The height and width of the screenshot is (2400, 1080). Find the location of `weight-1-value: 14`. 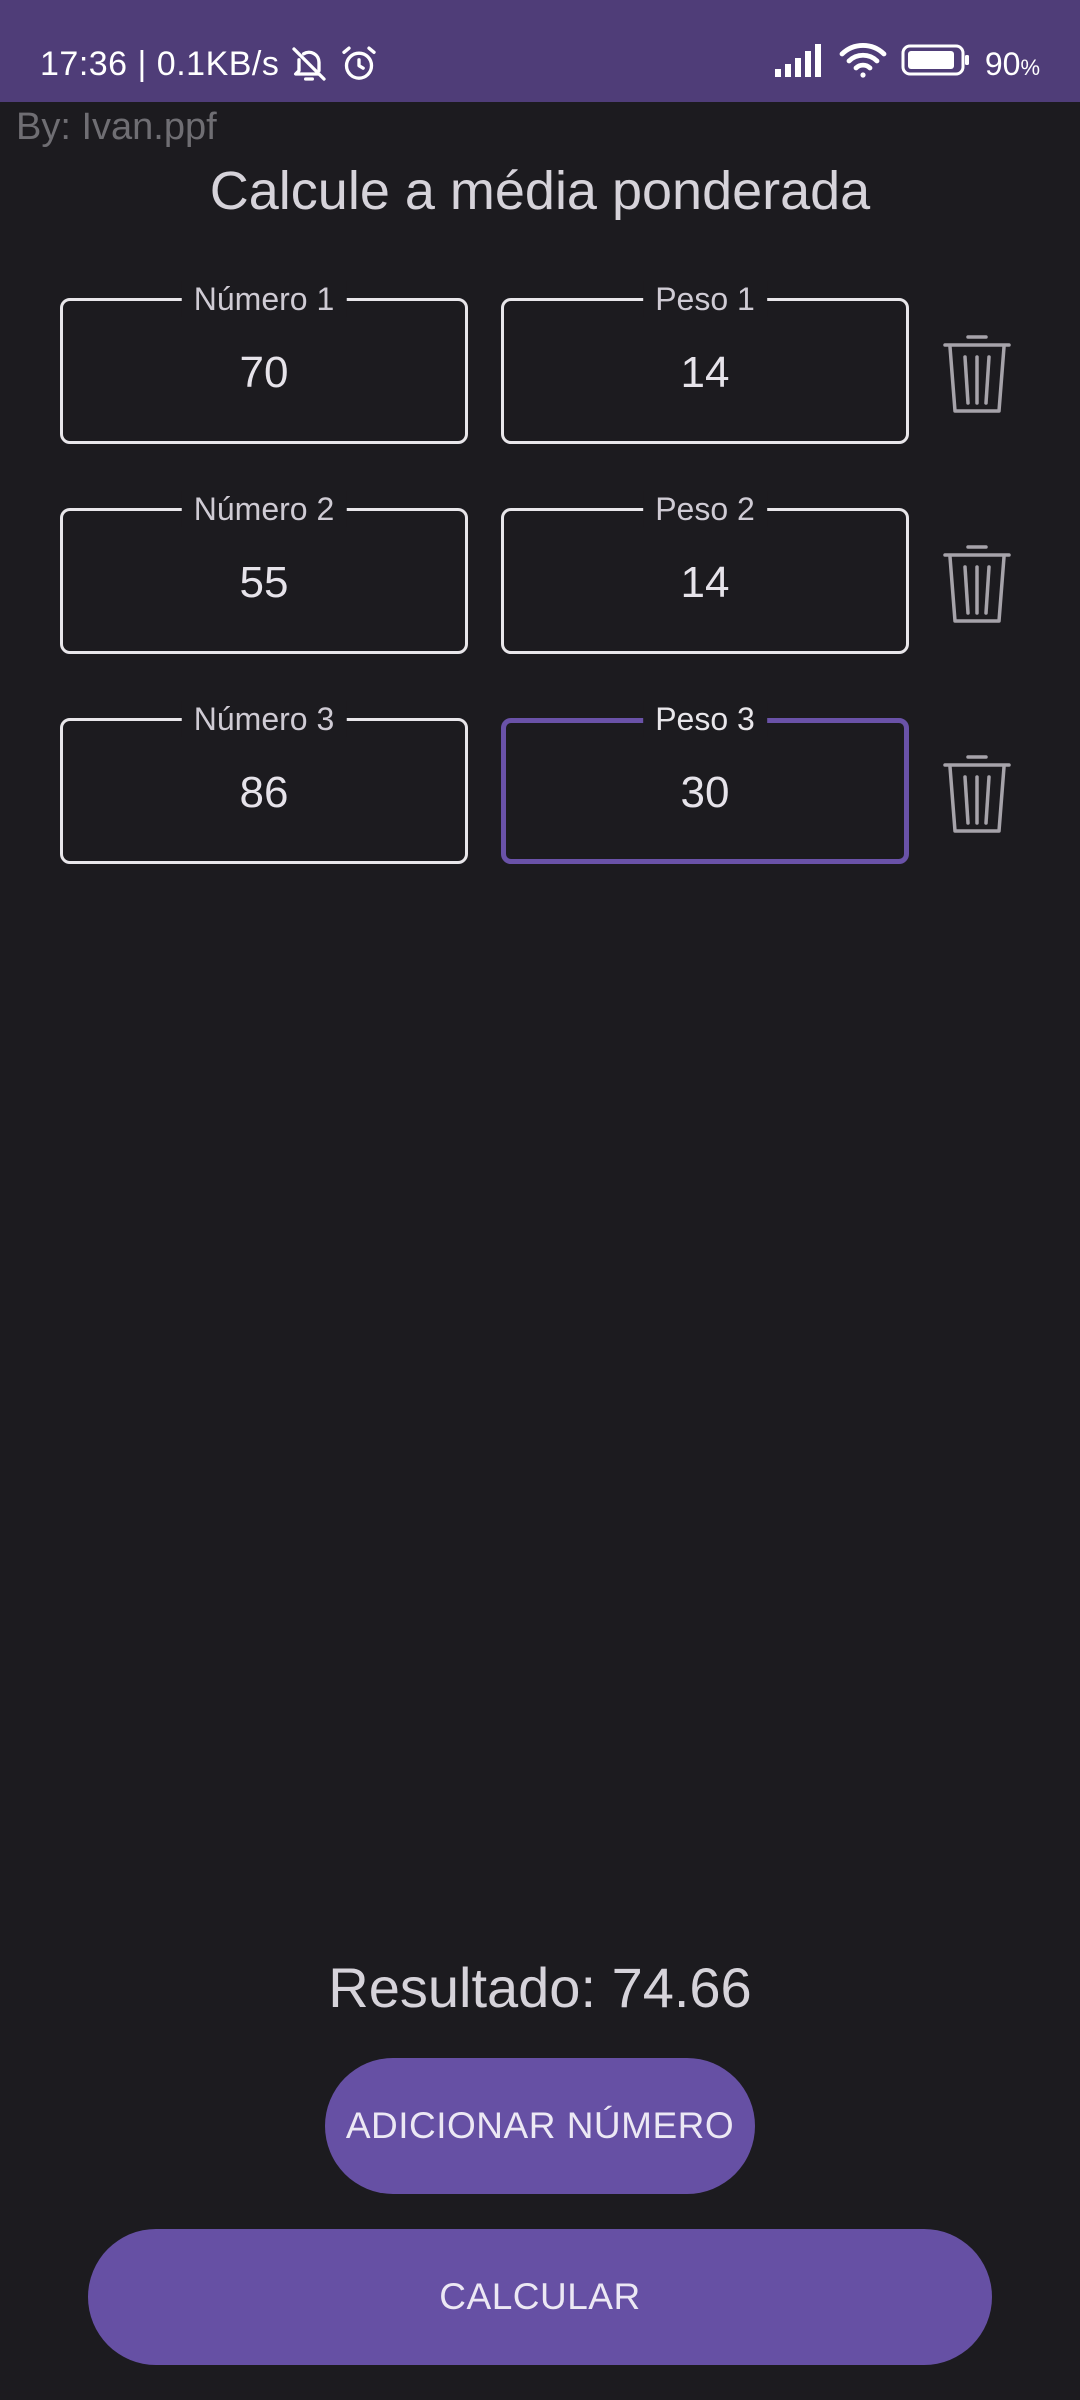

weight-1-value: 14 is located at coordinates (705, 372).